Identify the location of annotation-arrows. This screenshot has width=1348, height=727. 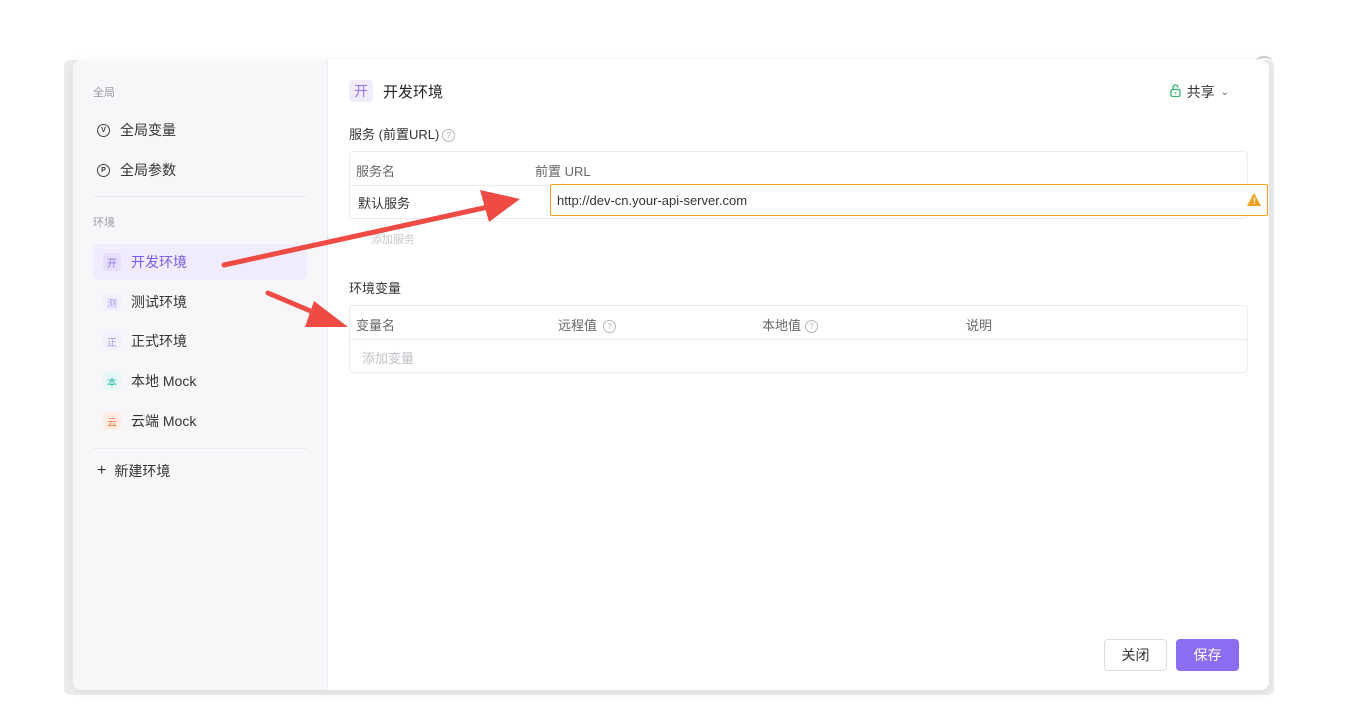
(370, 258).